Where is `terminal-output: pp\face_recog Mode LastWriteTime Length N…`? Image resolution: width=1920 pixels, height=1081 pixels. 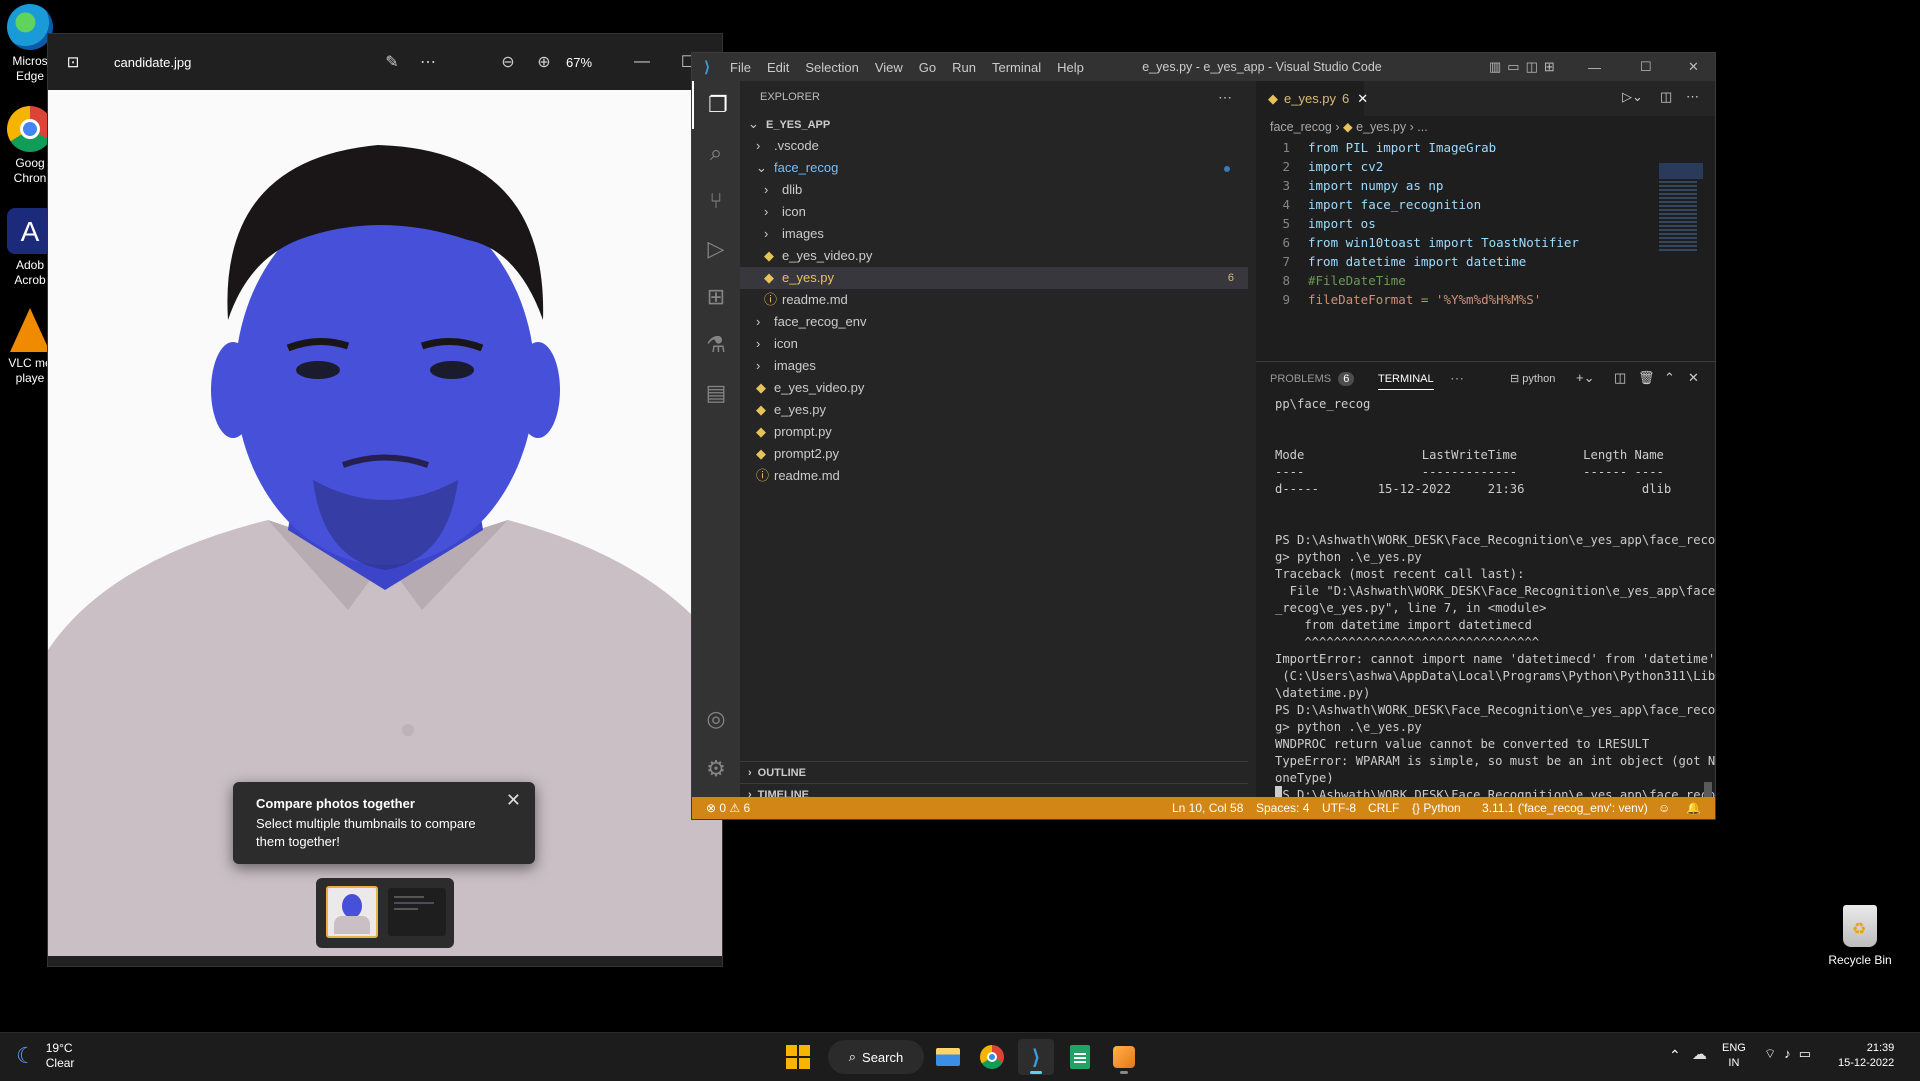 terminal-output: pp\face_recog Mode LastWriteTime Length N… is located at coordinates (1485, 608).